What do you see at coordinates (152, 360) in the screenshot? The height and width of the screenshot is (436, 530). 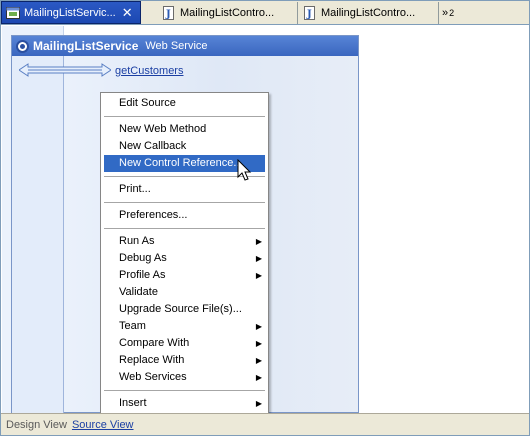 I see `menu-item-label: Replace With` at bounding box center [152, 360].